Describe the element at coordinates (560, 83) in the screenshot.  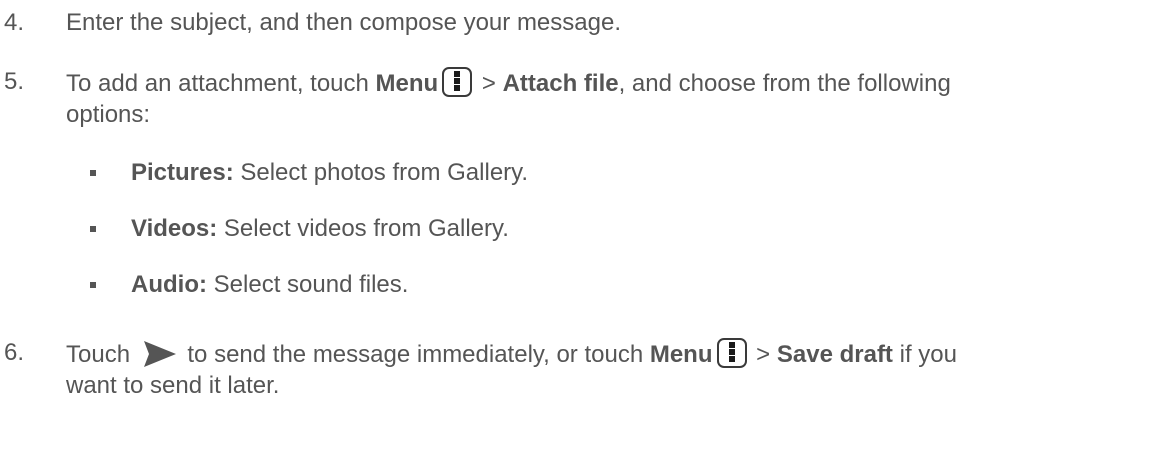
I see `attach-file-label: Attach file` at that location.